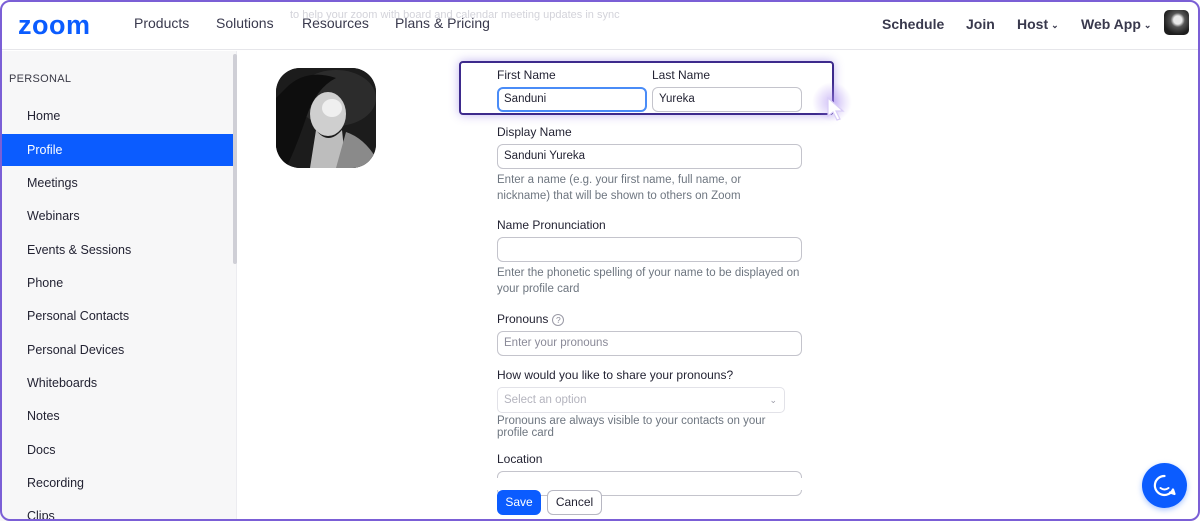 The height and width of the screenshot is (521, 1200). Describe the element at coordinates (116, 183) in the screenshot. I see `sidebar-item-meetings: Meetings` at that location.